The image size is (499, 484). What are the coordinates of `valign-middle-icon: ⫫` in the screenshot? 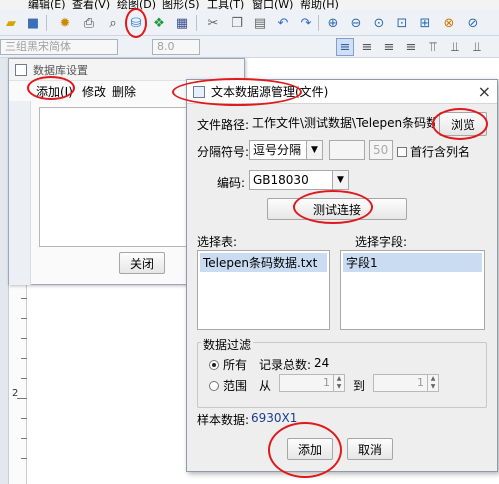 It's located at (455, 47).